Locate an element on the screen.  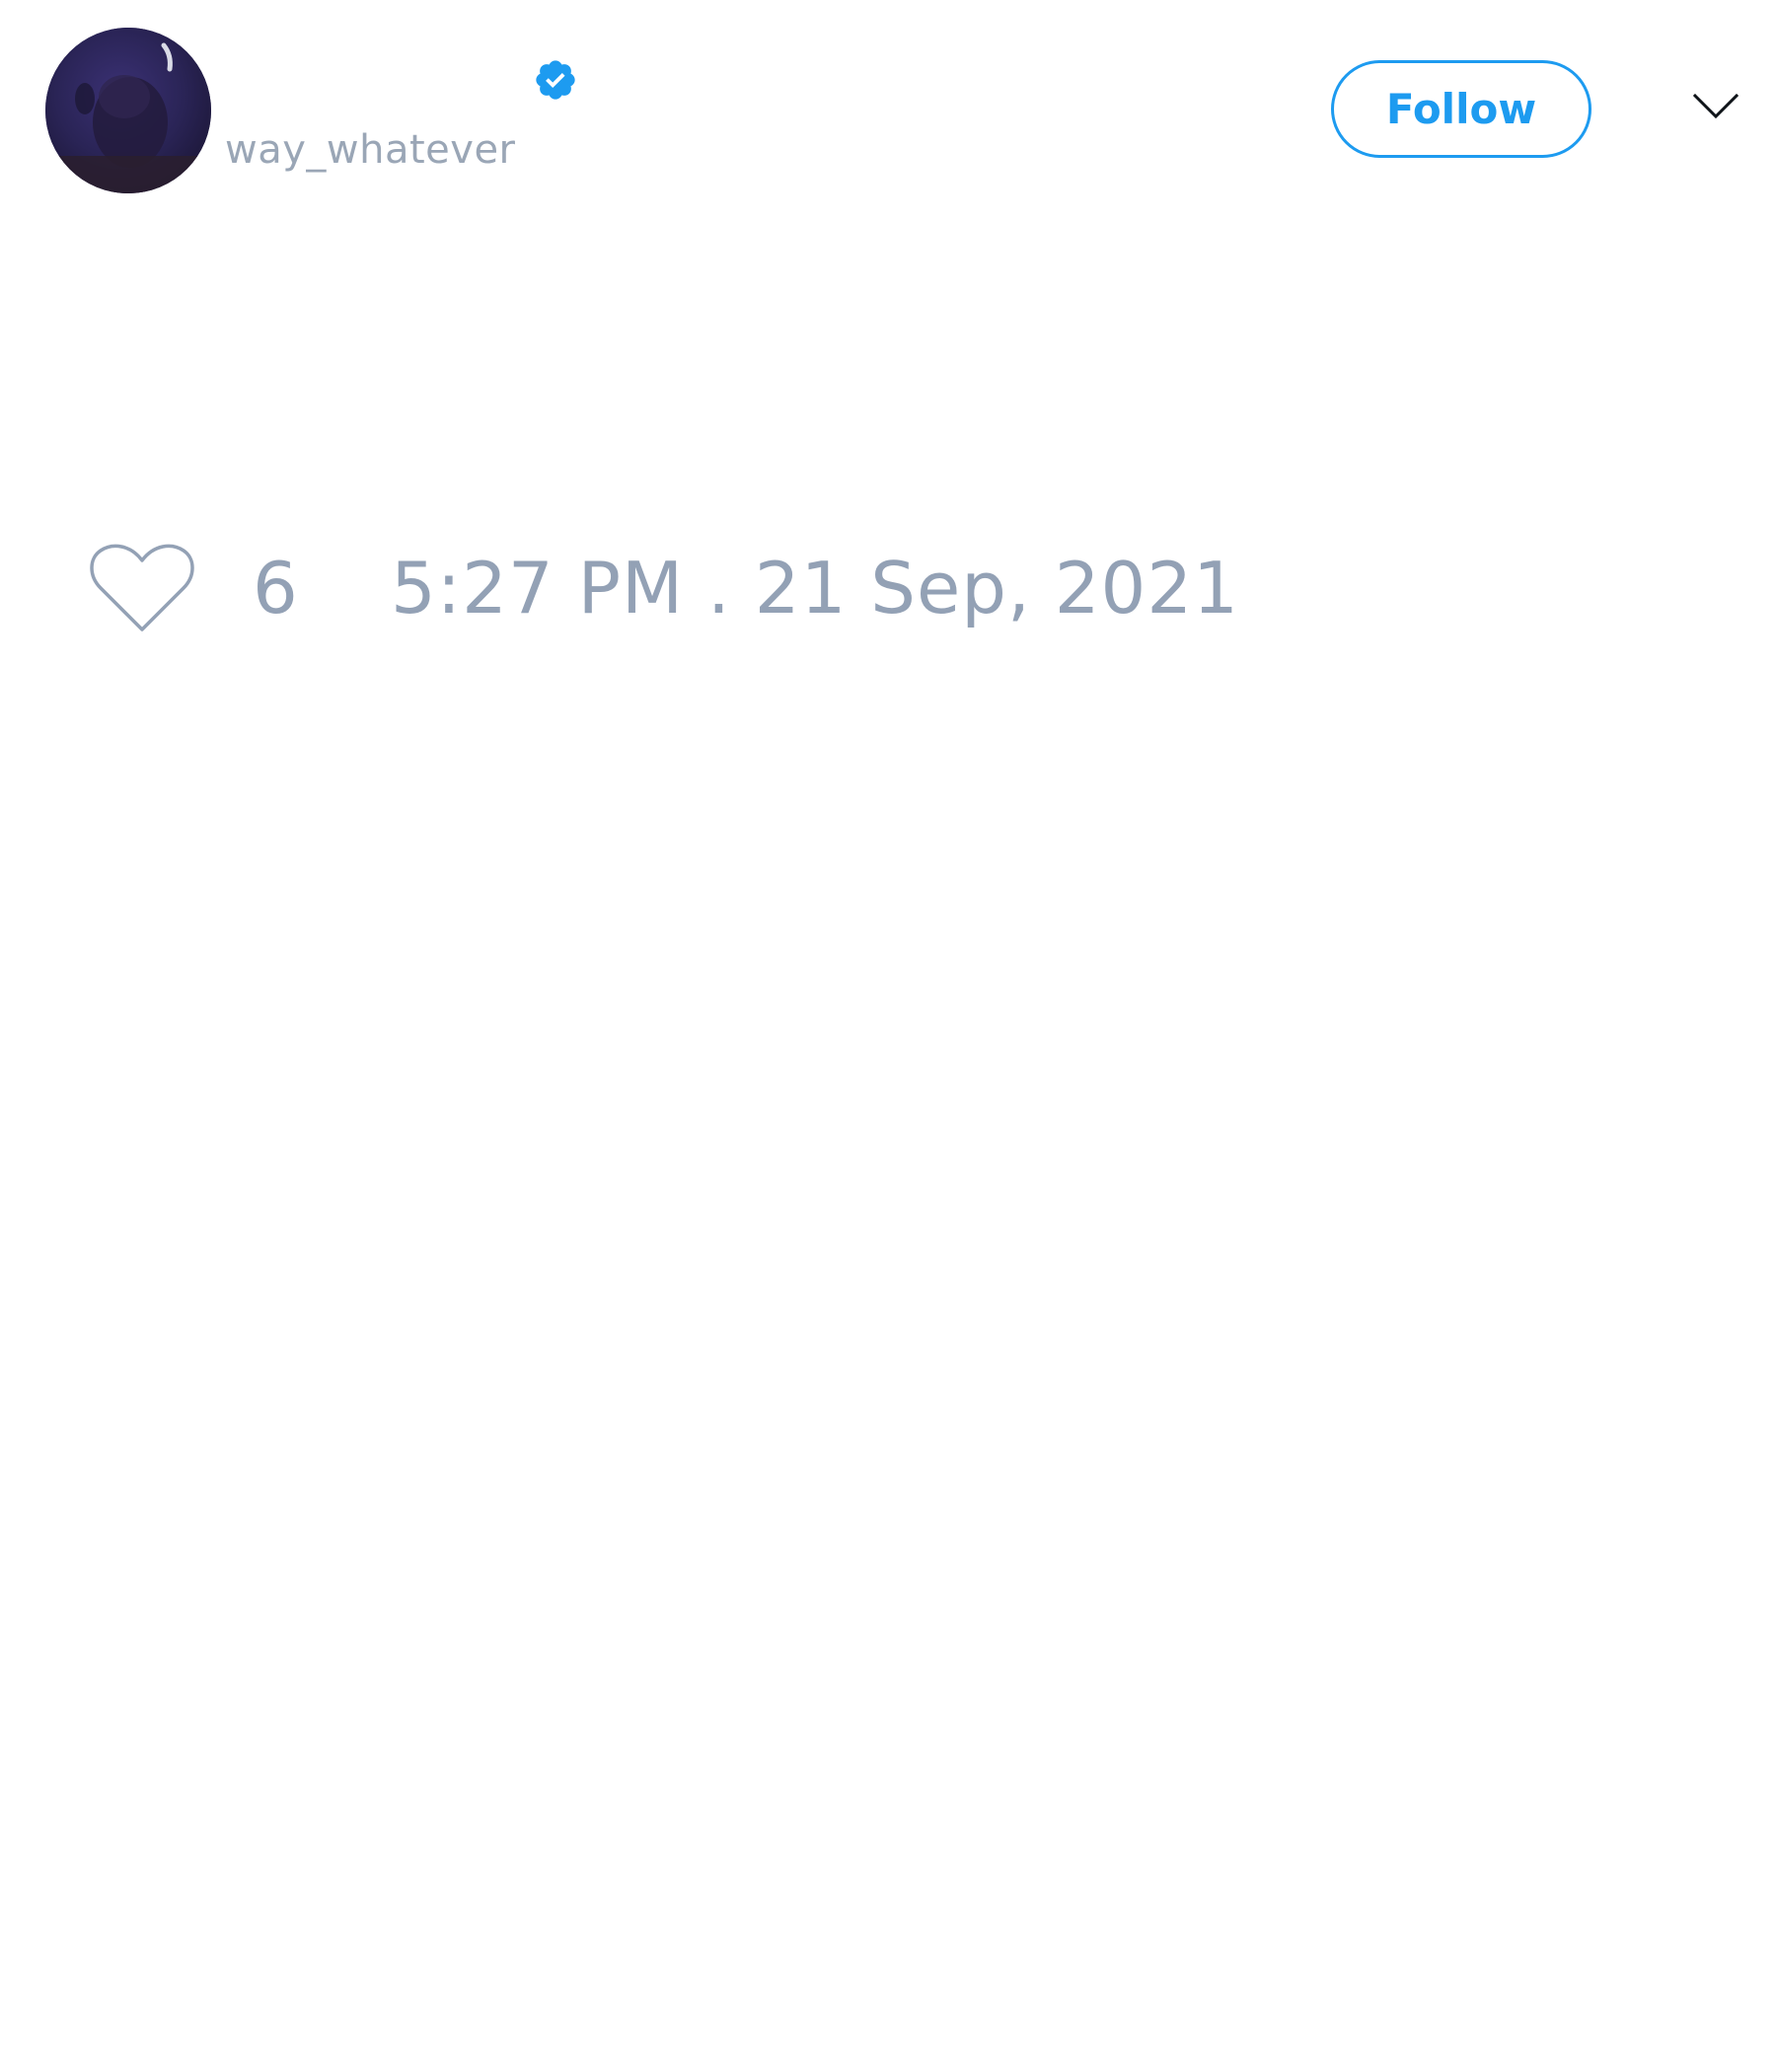
heart-icon is located at coordinates (142, 588).